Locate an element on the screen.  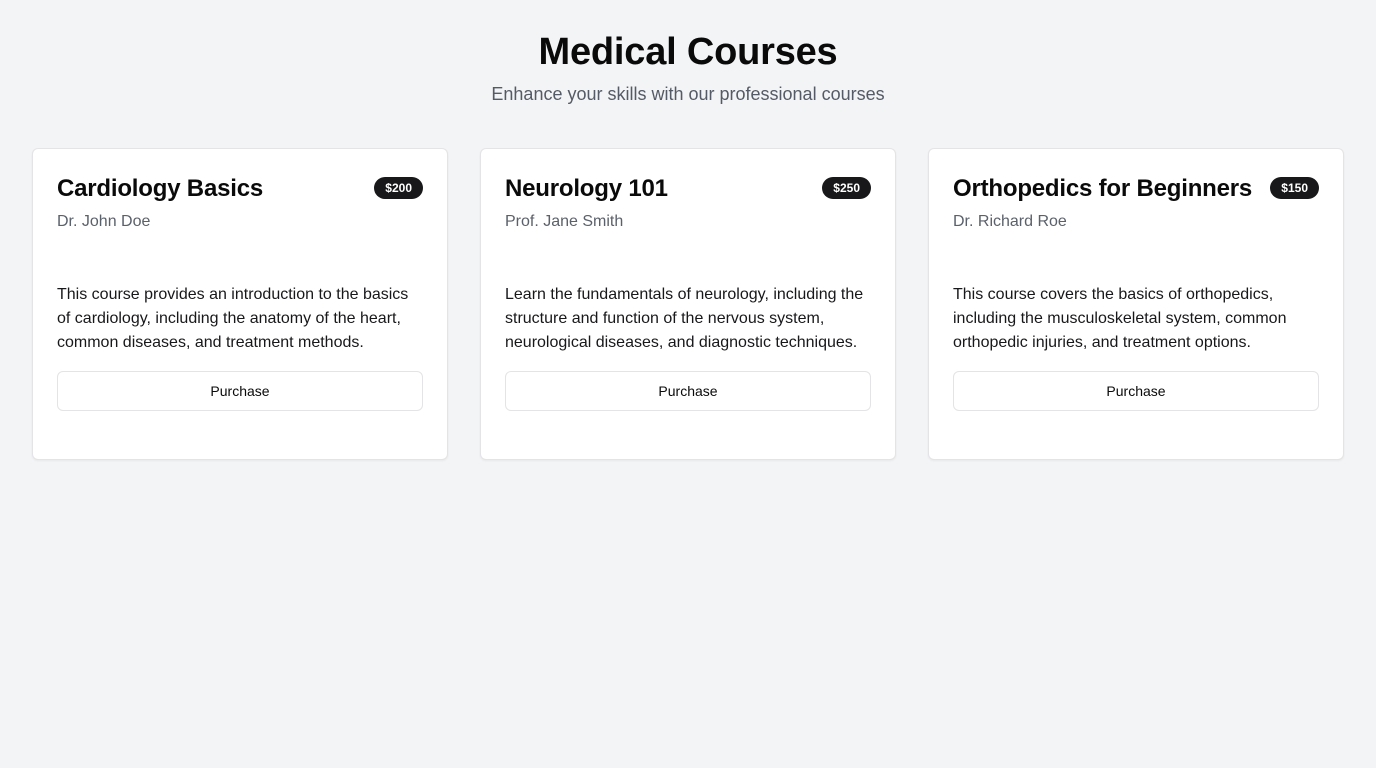
course-title: Neurology 101 is located at coordinates (586, 188).